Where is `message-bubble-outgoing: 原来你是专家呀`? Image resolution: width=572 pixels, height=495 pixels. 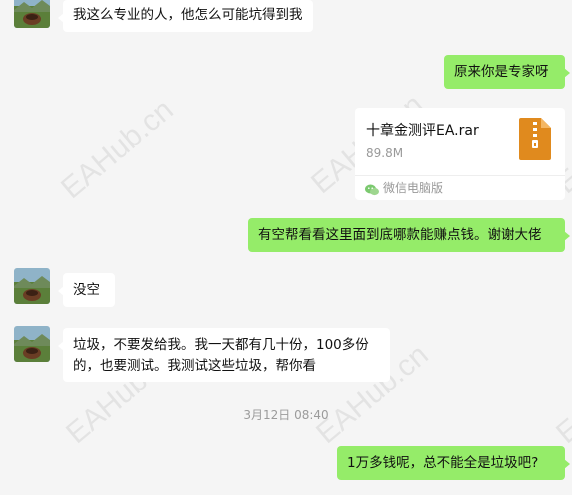
message-bubble-outgoing: 原来你是专家呀 is located at coordinates (507, 72).